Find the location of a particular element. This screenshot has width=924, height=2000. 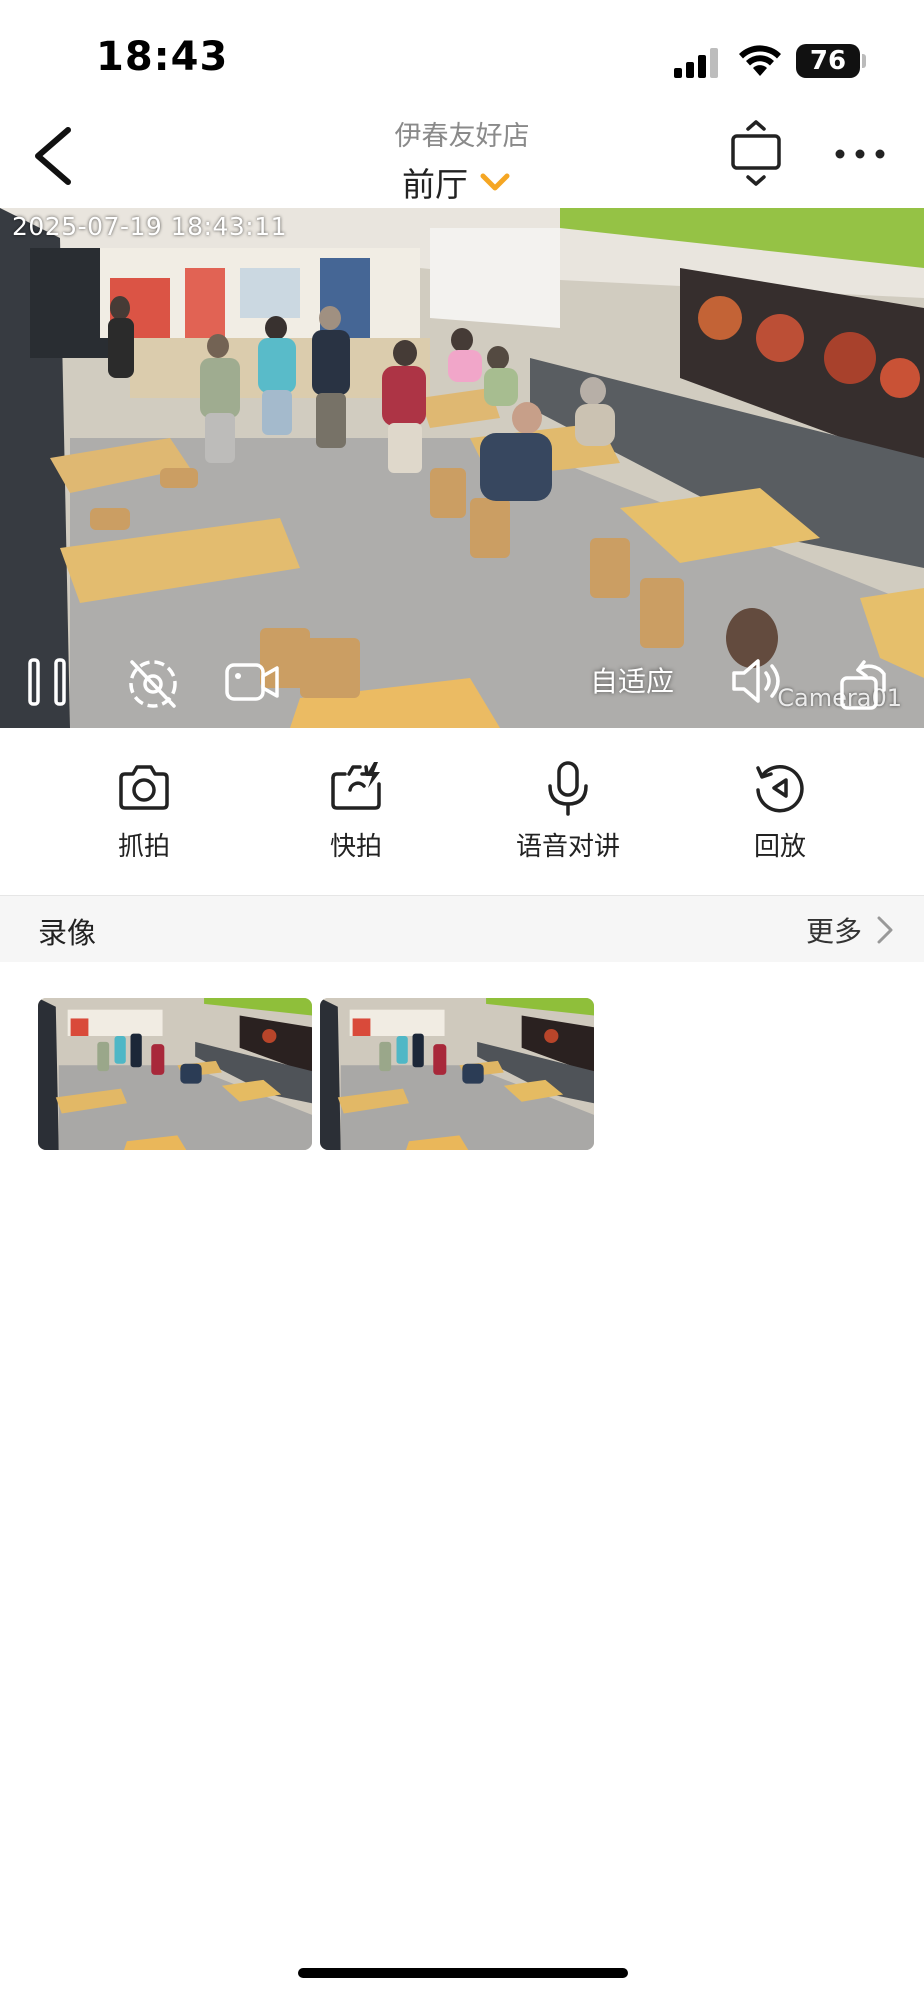

recordings-section-header: 录像 更多 is located at coordinates (462, 928).